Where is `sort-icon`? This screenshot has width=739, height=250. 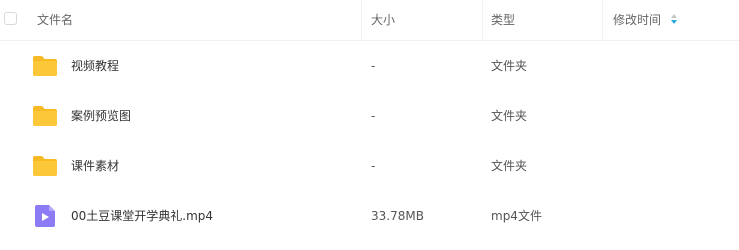
sort-icon is located at coordinates (674, 19).